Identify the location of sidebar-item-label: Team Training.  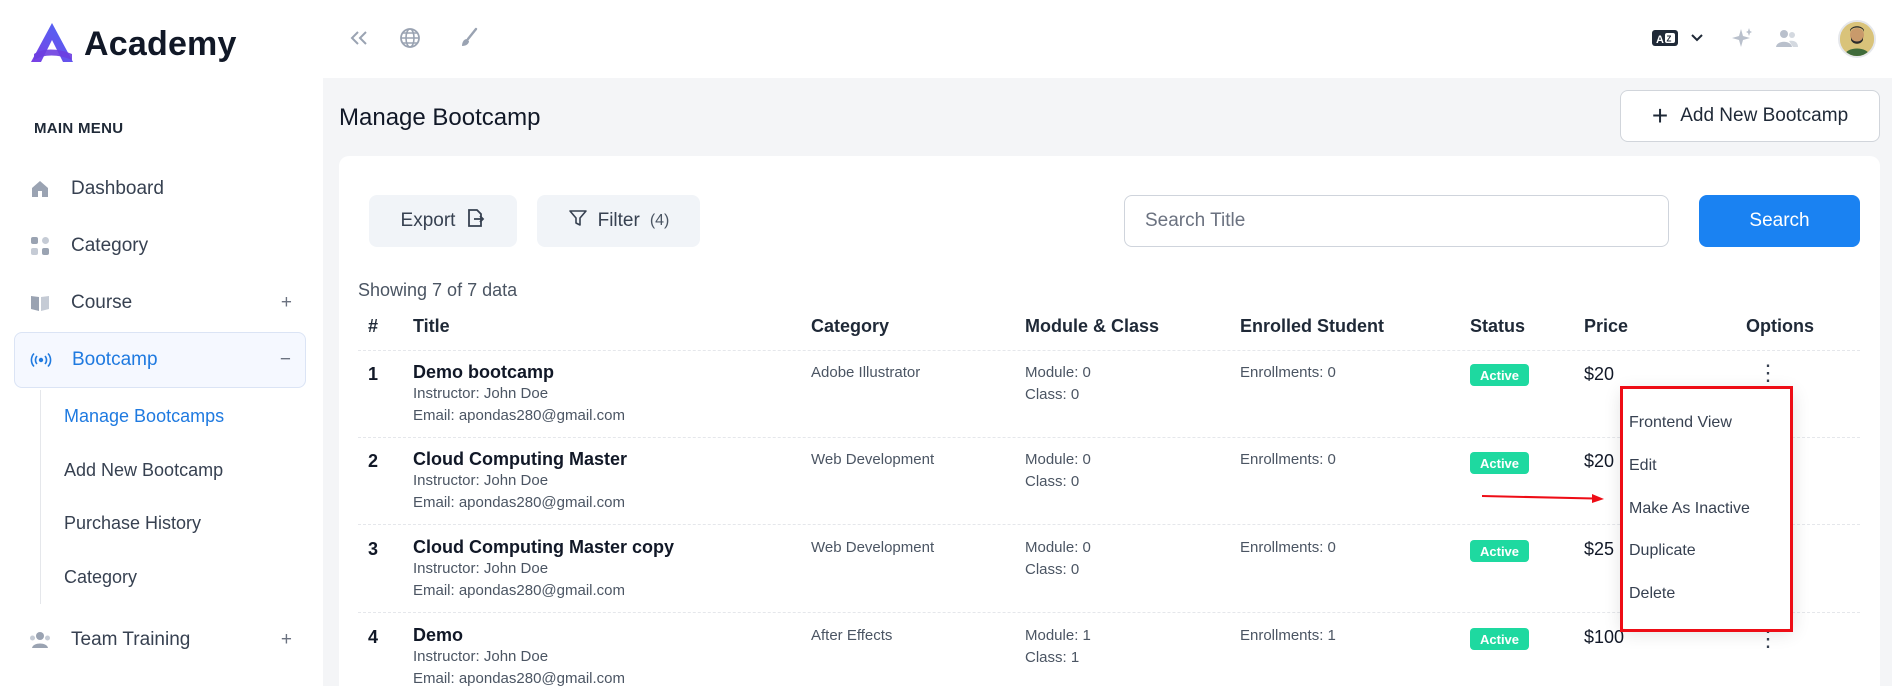
(131, 639).